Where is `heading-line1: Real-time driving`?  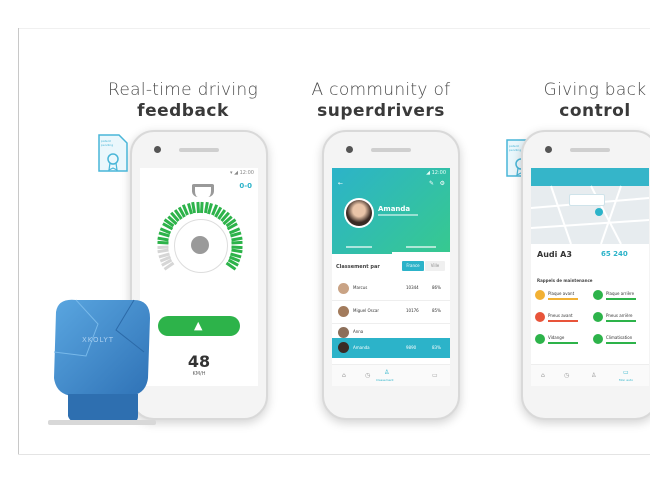
heading-line1: Real-time driving is located at coordinates (183, 90).